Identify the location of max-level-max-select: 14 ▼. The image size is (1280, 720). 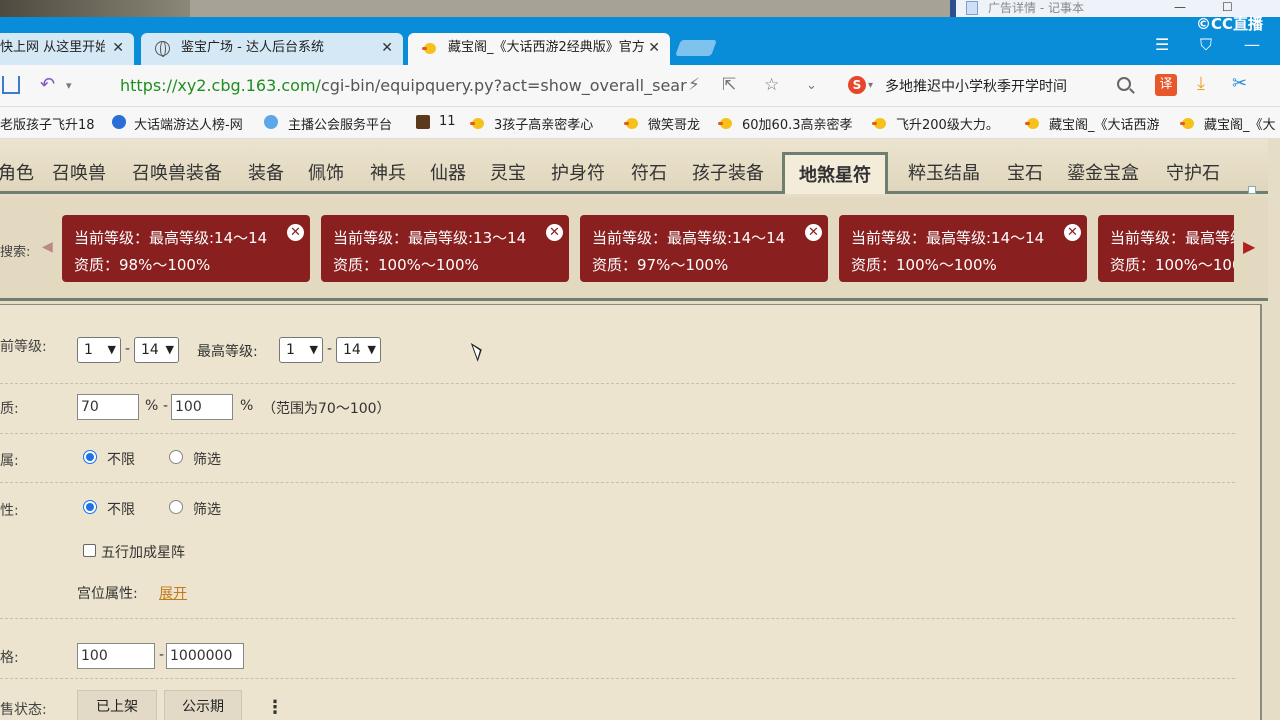
(358, 350).